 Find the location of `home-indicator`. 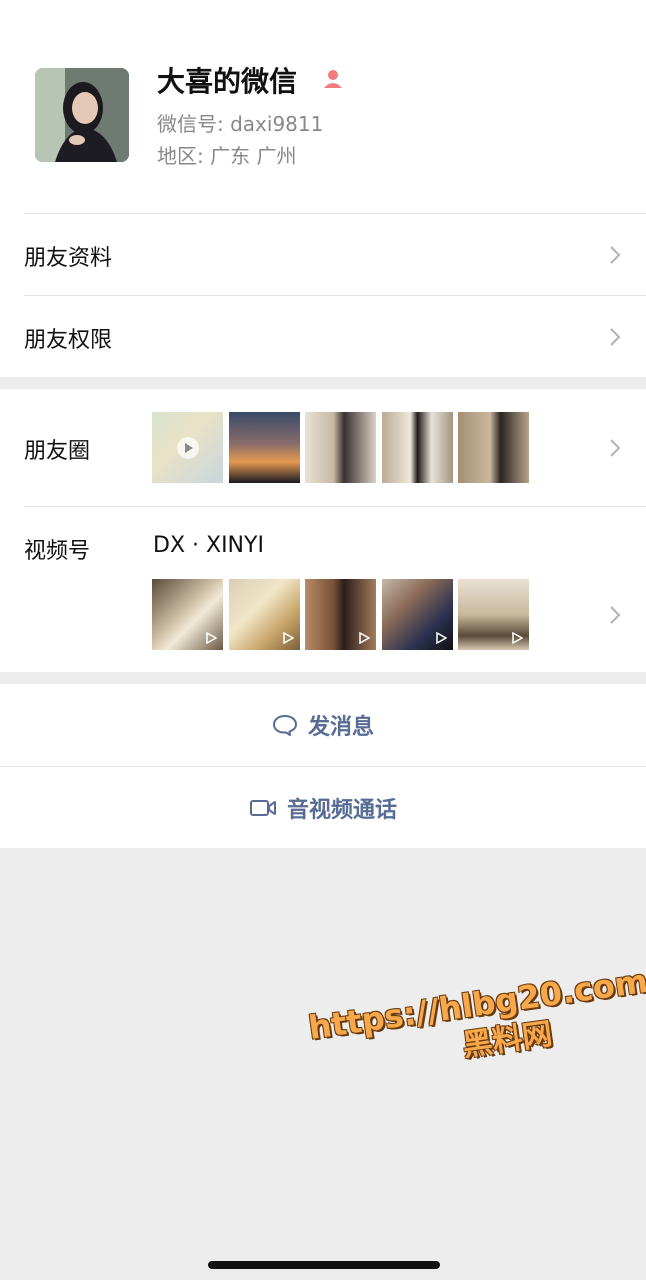

home-indicator is located at coordinates (324, 1265).